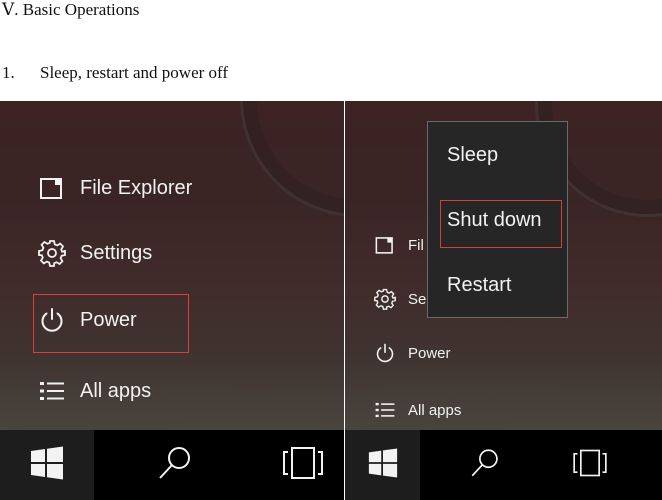 This screenshot has width=662, height=500. What do you see at coordinates (479, 285) in the screenshot?
I see `power-menu-restart: Restart` at bounding box center [479, 285].